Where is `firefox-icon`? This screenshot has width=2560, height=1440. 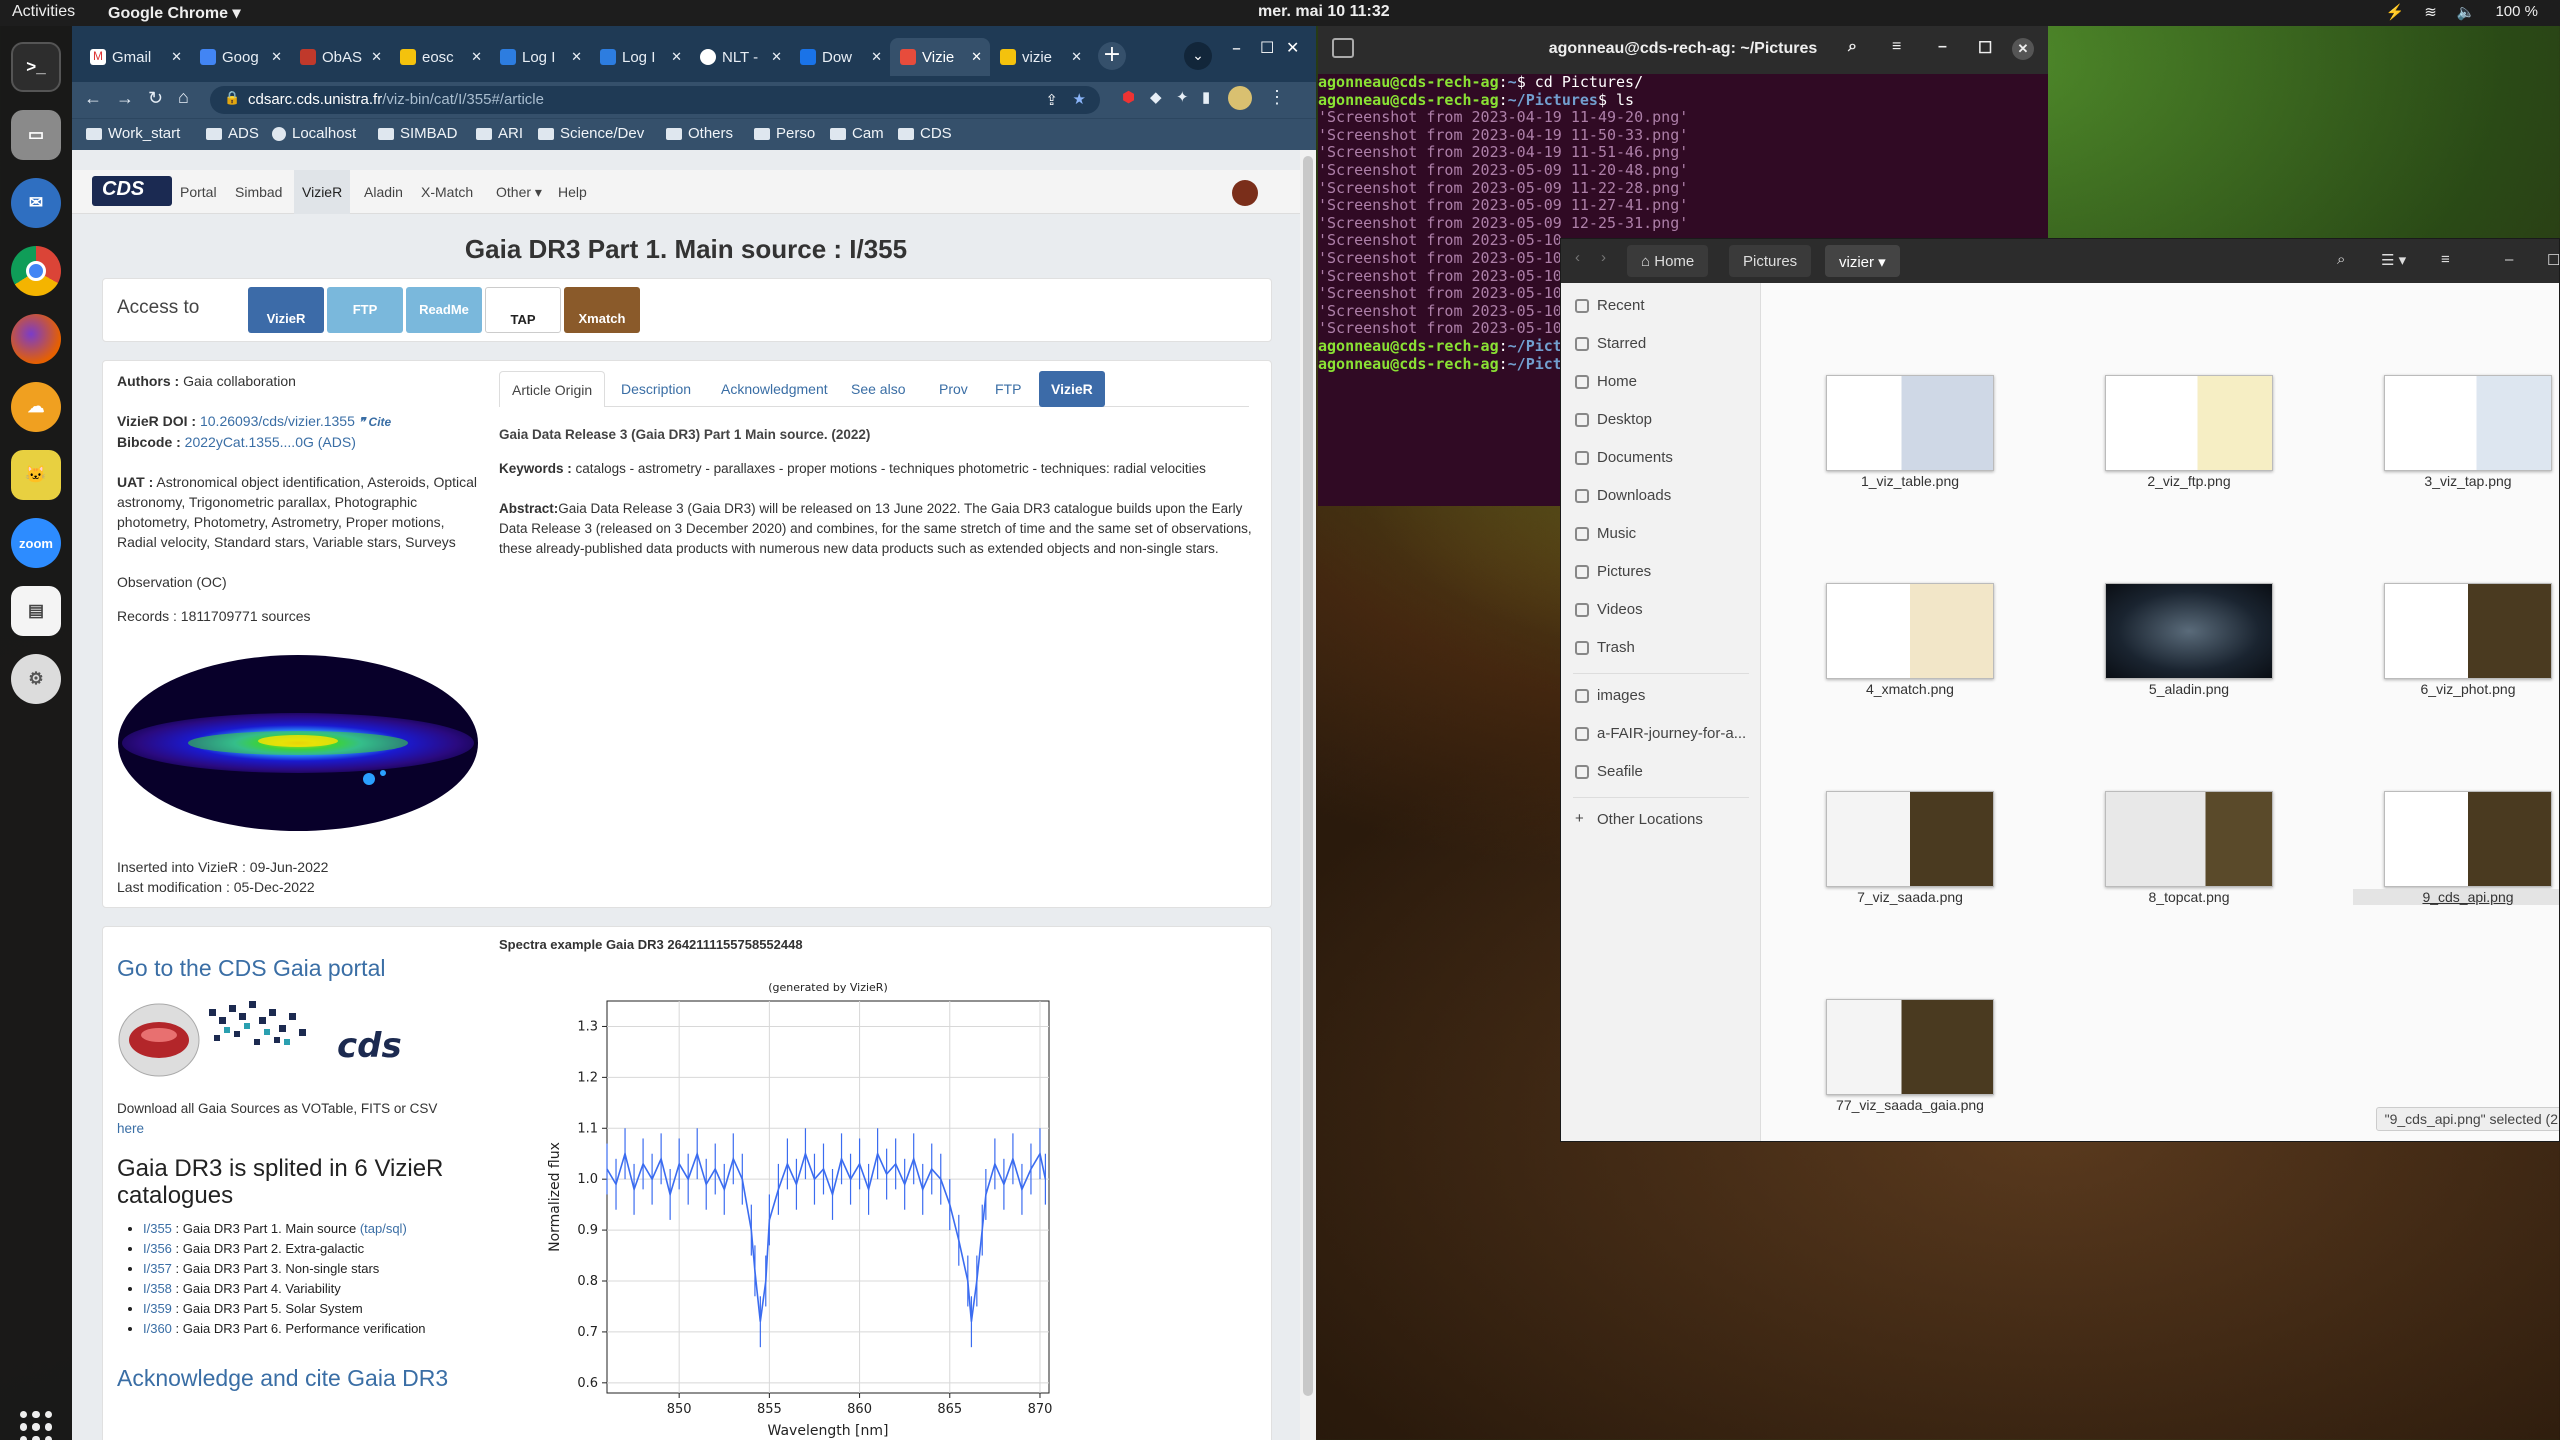 firefox-icon is located at coordinates (36, 339).